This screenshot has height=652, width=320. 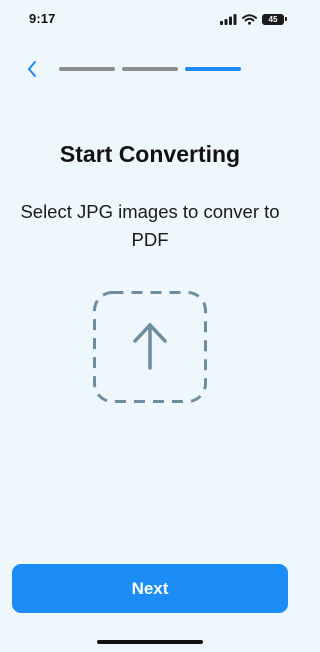 I want to click on nav-row, so click(x=150, y=69).